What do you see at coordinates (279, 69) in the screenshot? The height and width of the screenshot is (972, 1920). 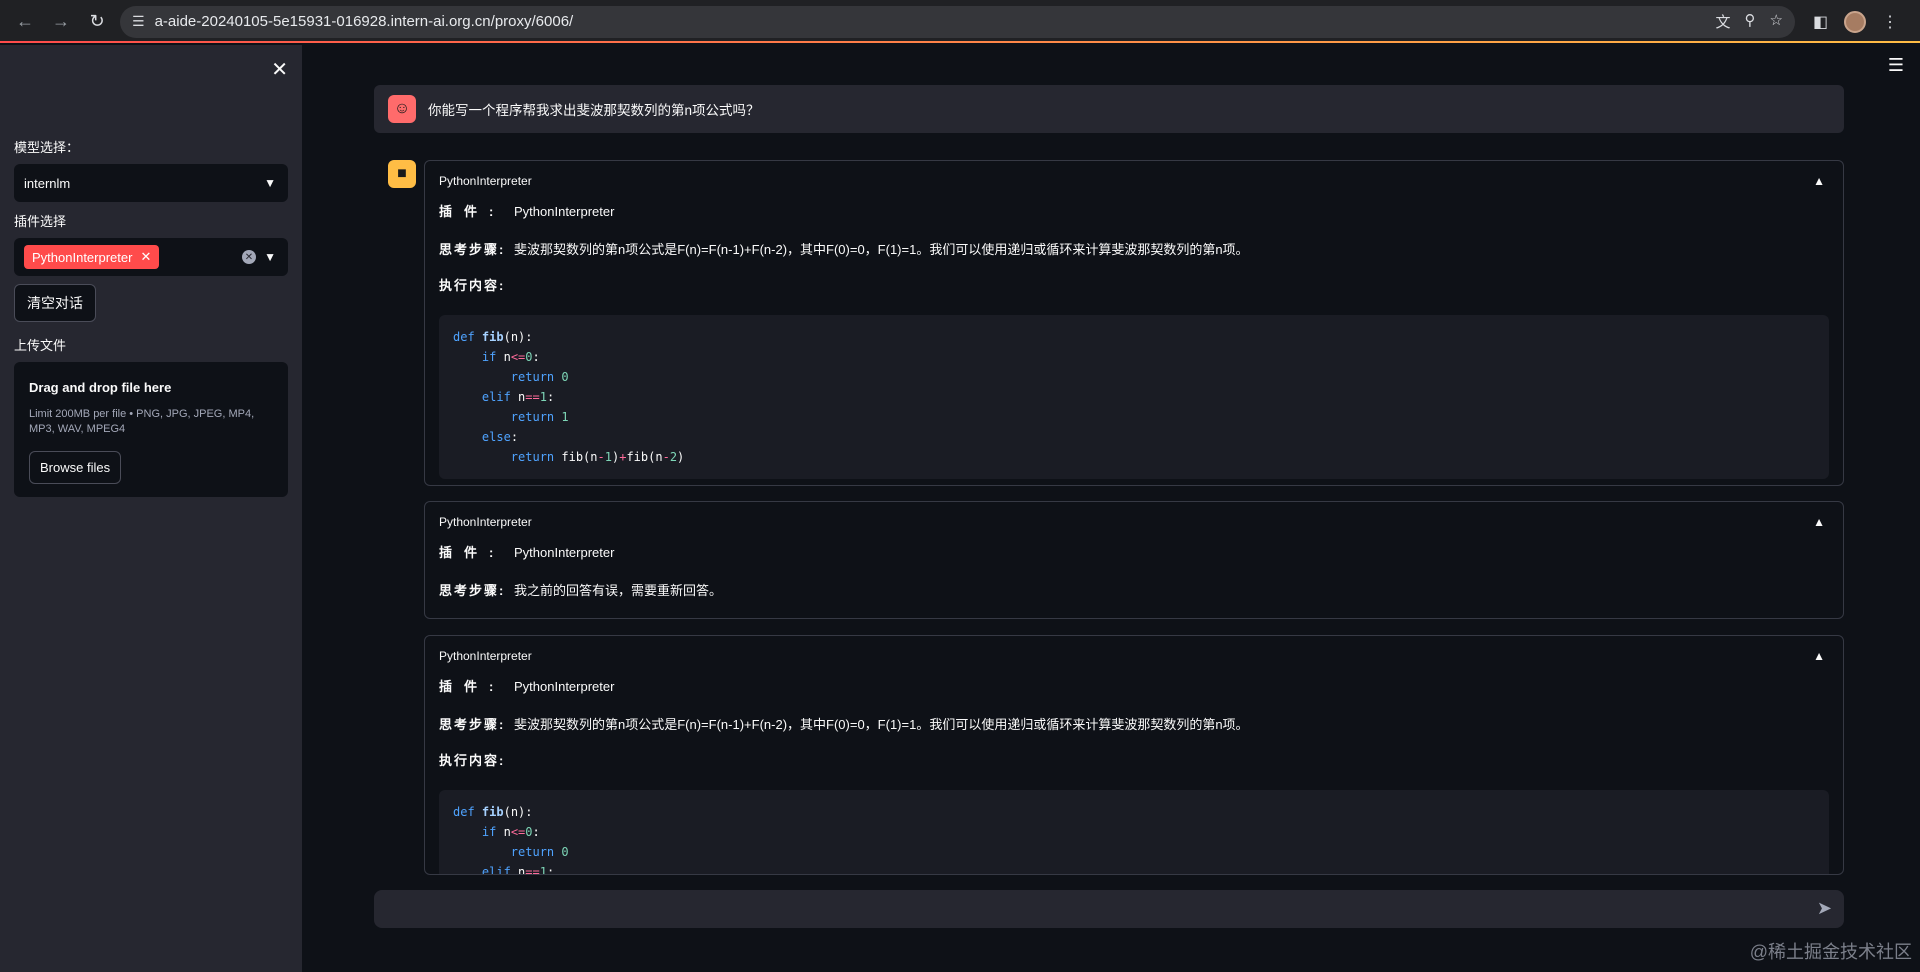 I see `close-sidebar-icon: ✕` at bounding box center [279, 69].